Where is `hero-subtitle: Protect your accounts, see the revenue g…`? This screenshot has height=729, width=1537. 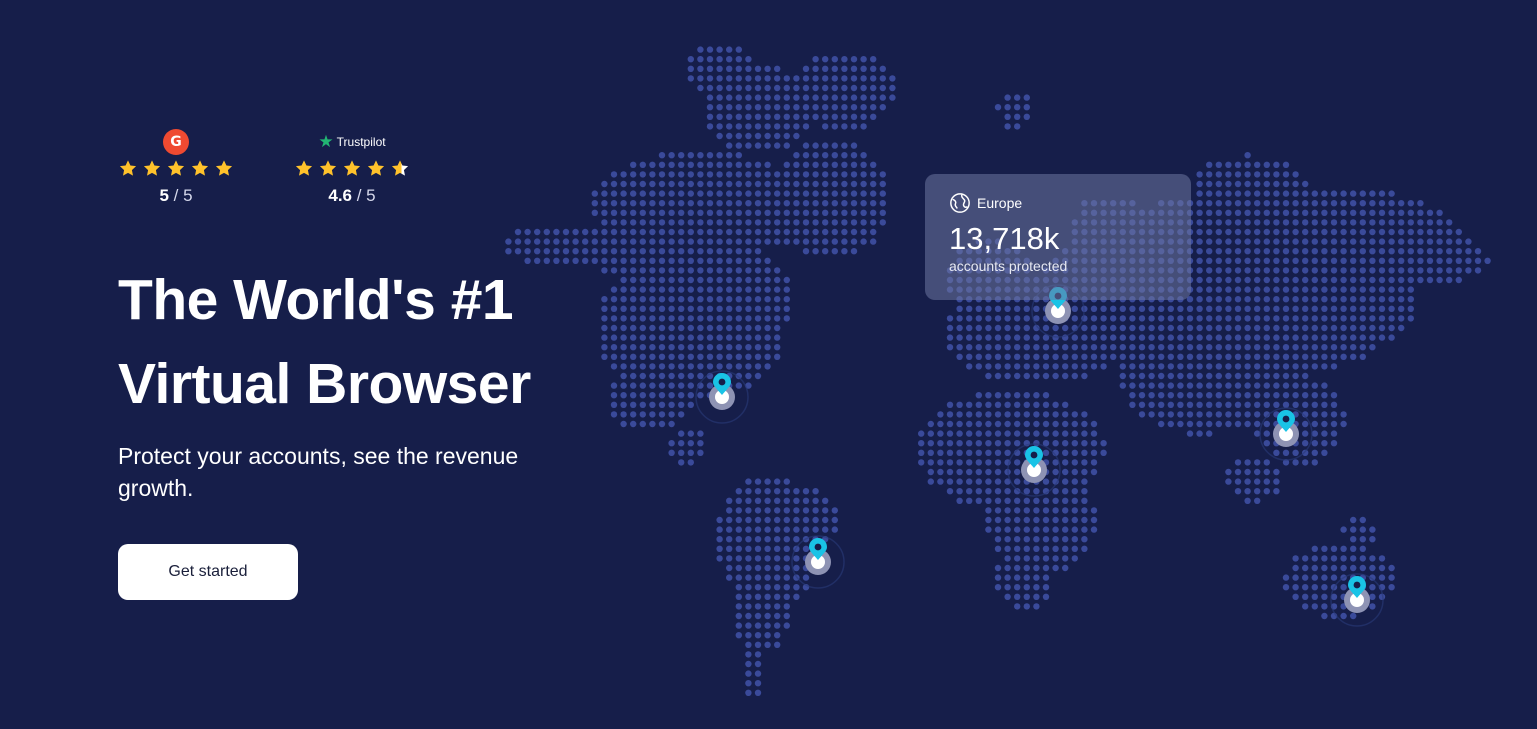 hero-subtitle: Protect your accounts, see the revenue g… is located at coordinates (318, 472).